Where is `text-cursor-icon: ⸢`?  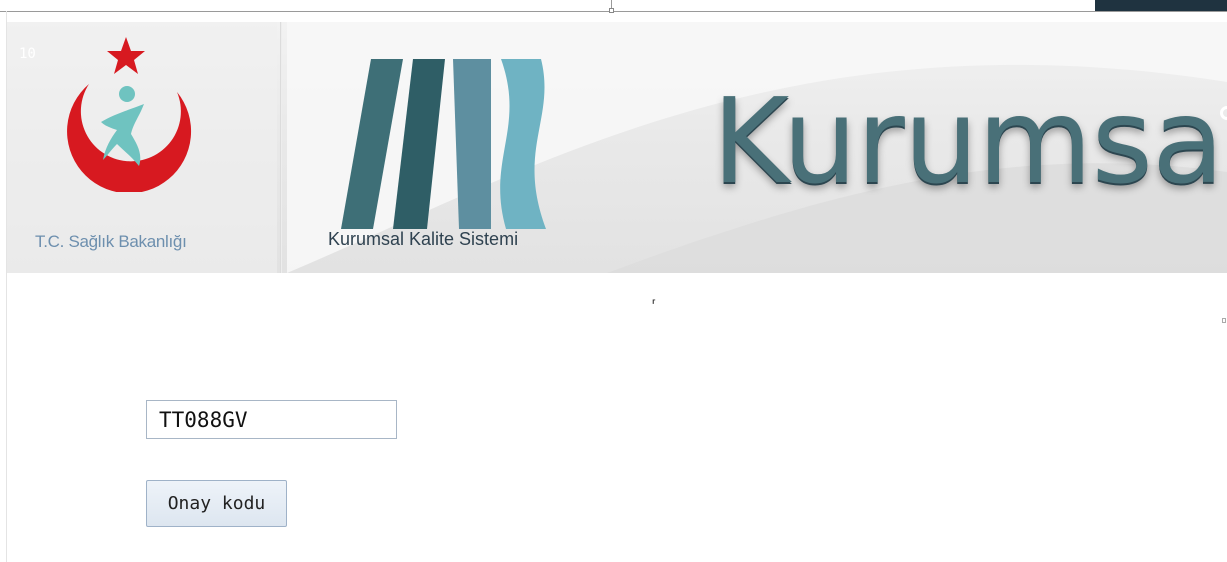
text-cursor-icon: ⸢ is located at coordinates (654, 305).